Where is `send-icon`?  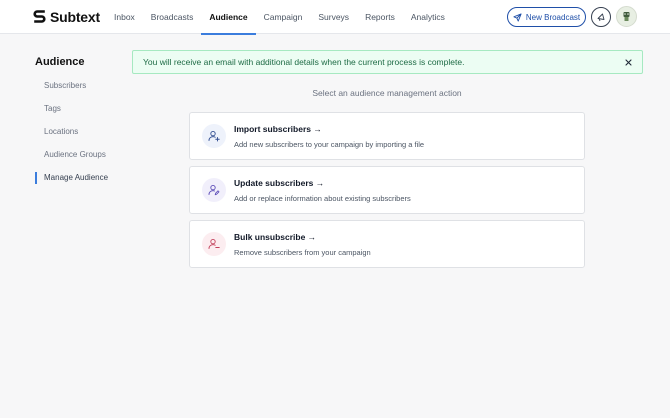 send-icon is located at coordinates (517, 17).